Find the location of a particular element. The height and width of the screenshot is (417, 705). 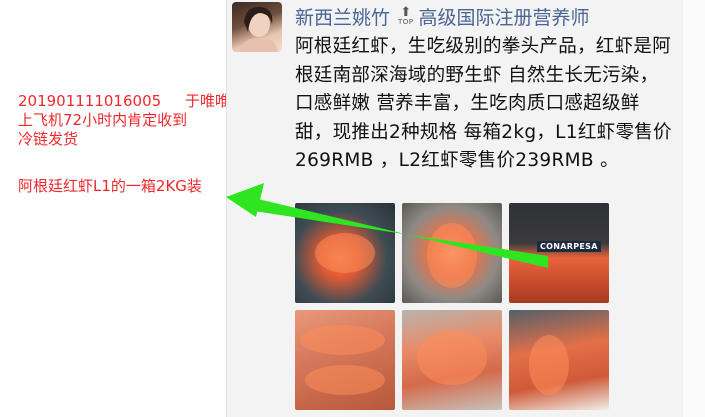

shrimp-photo-3: CONARPESA is located at coordinates (559, 253).